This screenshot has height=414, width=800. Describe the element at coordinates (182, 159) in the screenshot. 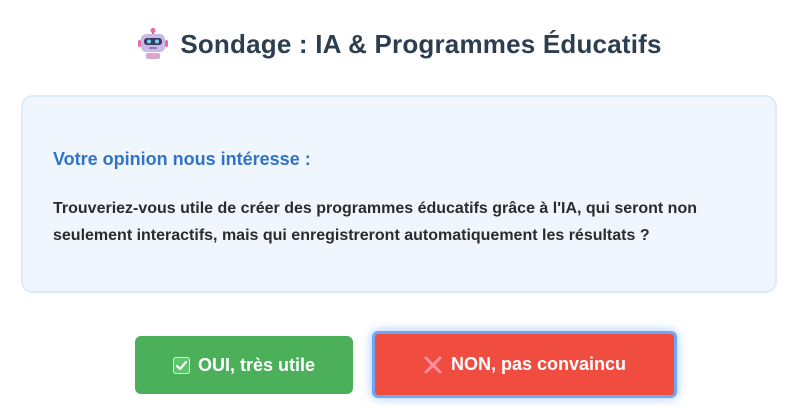

I see `card-heading: Votre opinion nous intéresse :` at that location.